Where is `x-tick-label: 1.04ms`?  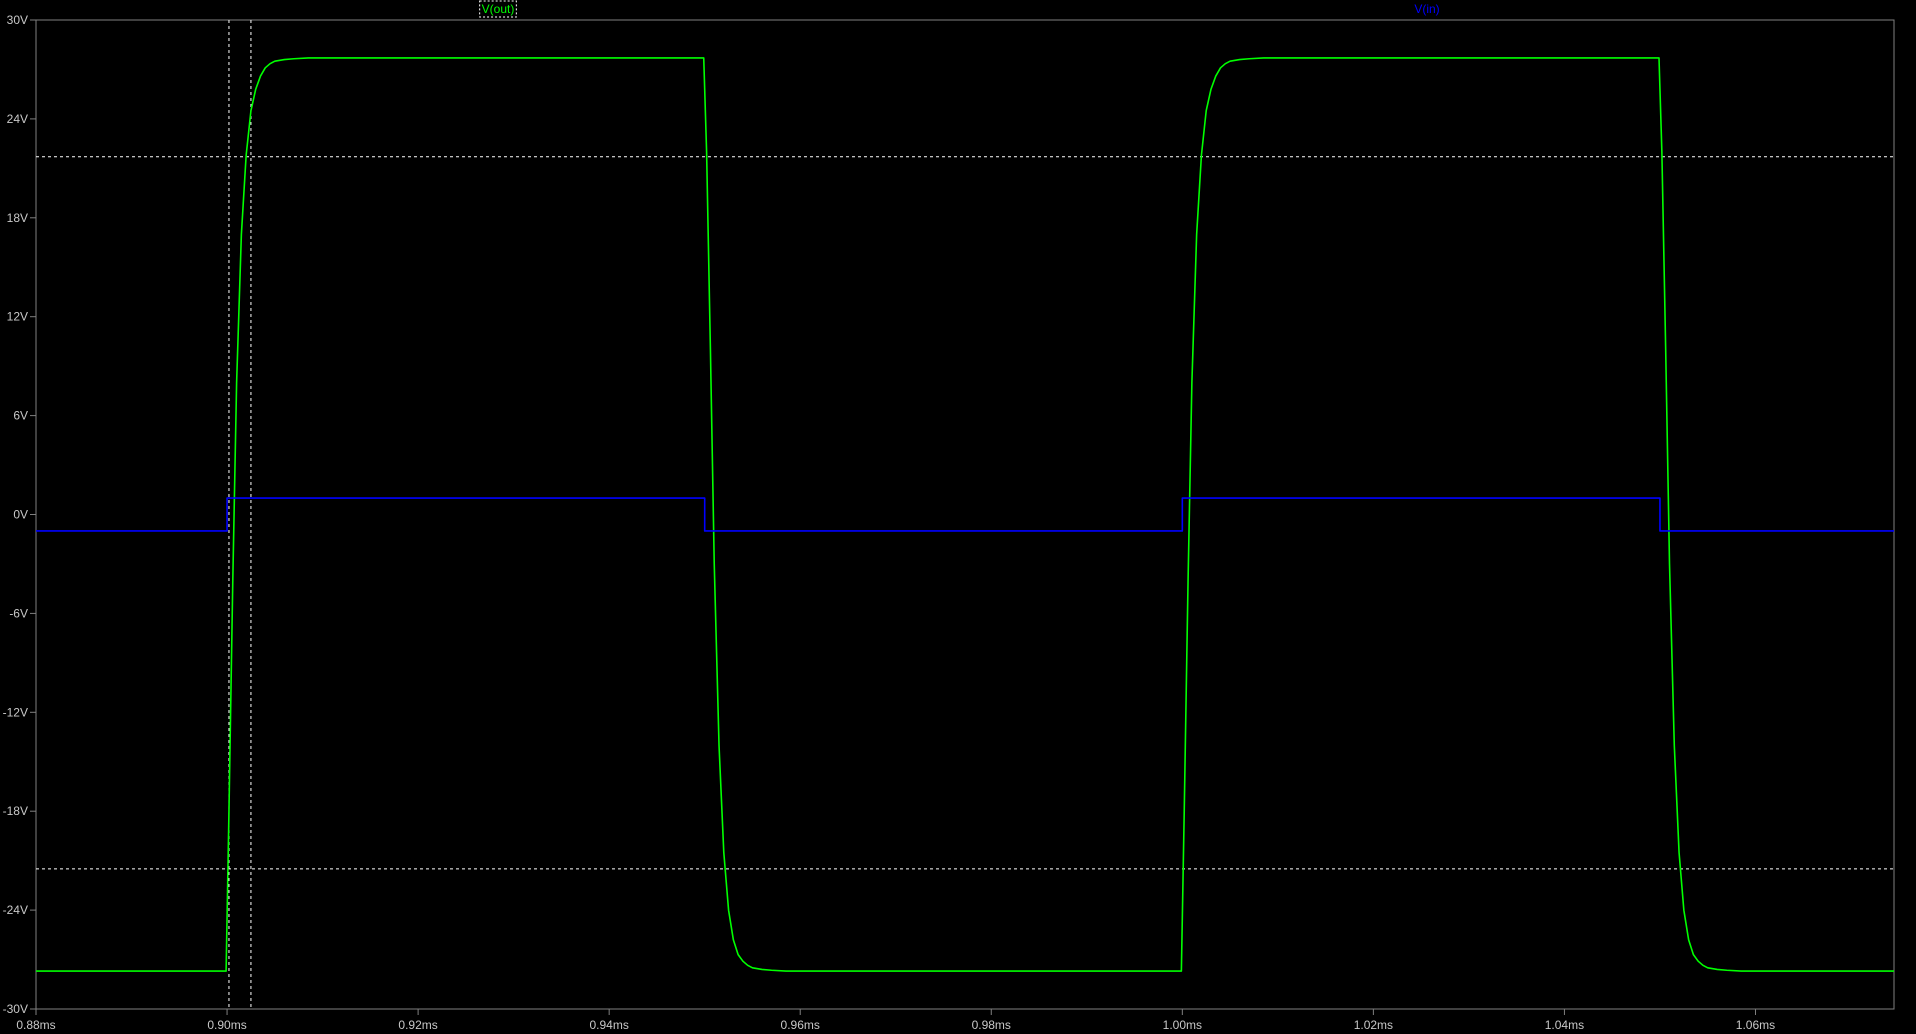
x-tick-label: 1.04ms is located at coordinates (1564, 1025).